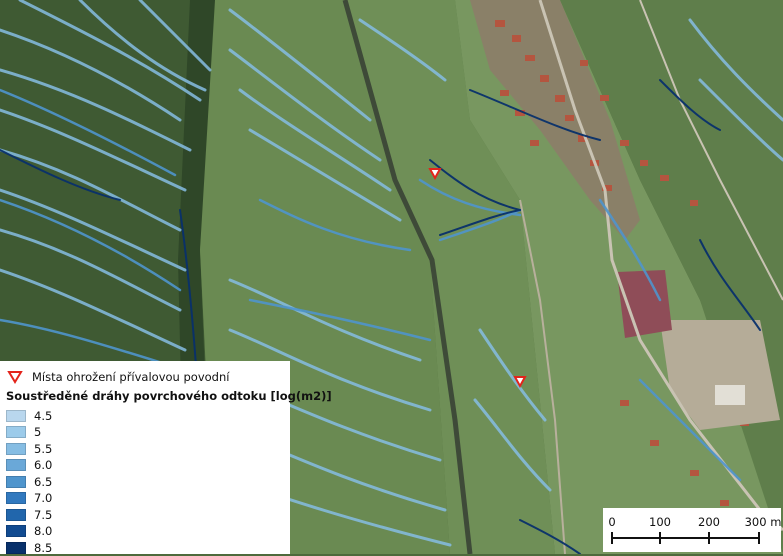  Describe the element at coordinates (43, 531) in the screenshot. I see `legend-class-label: 8.0` at that location.